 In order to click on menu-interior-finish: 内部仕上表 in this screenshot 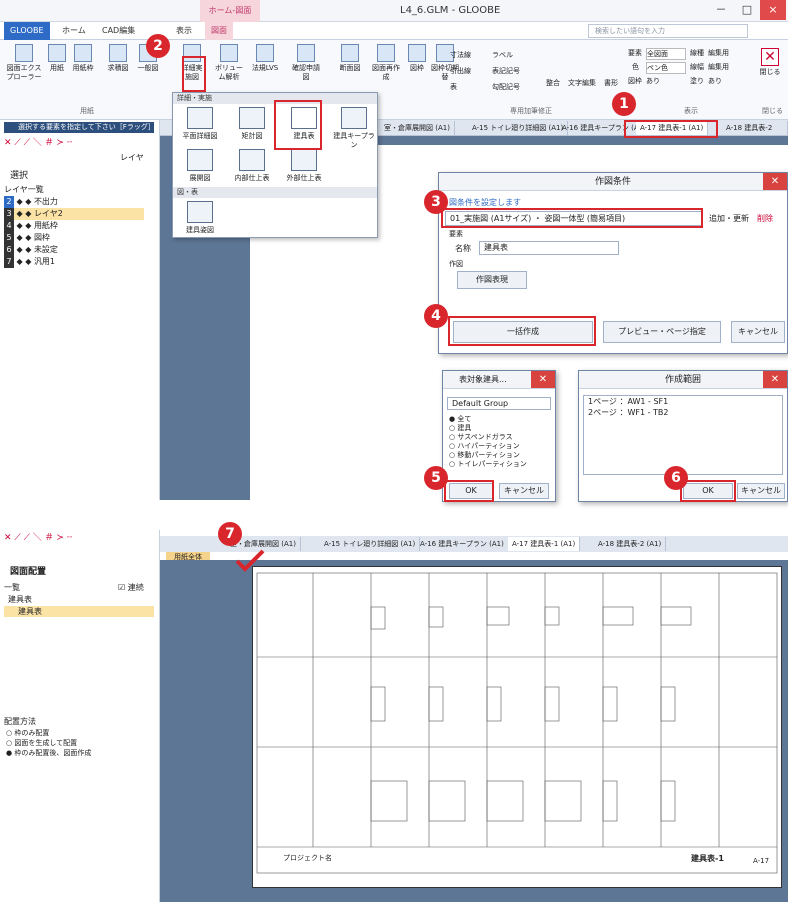, I will do `click(252, 166)`.